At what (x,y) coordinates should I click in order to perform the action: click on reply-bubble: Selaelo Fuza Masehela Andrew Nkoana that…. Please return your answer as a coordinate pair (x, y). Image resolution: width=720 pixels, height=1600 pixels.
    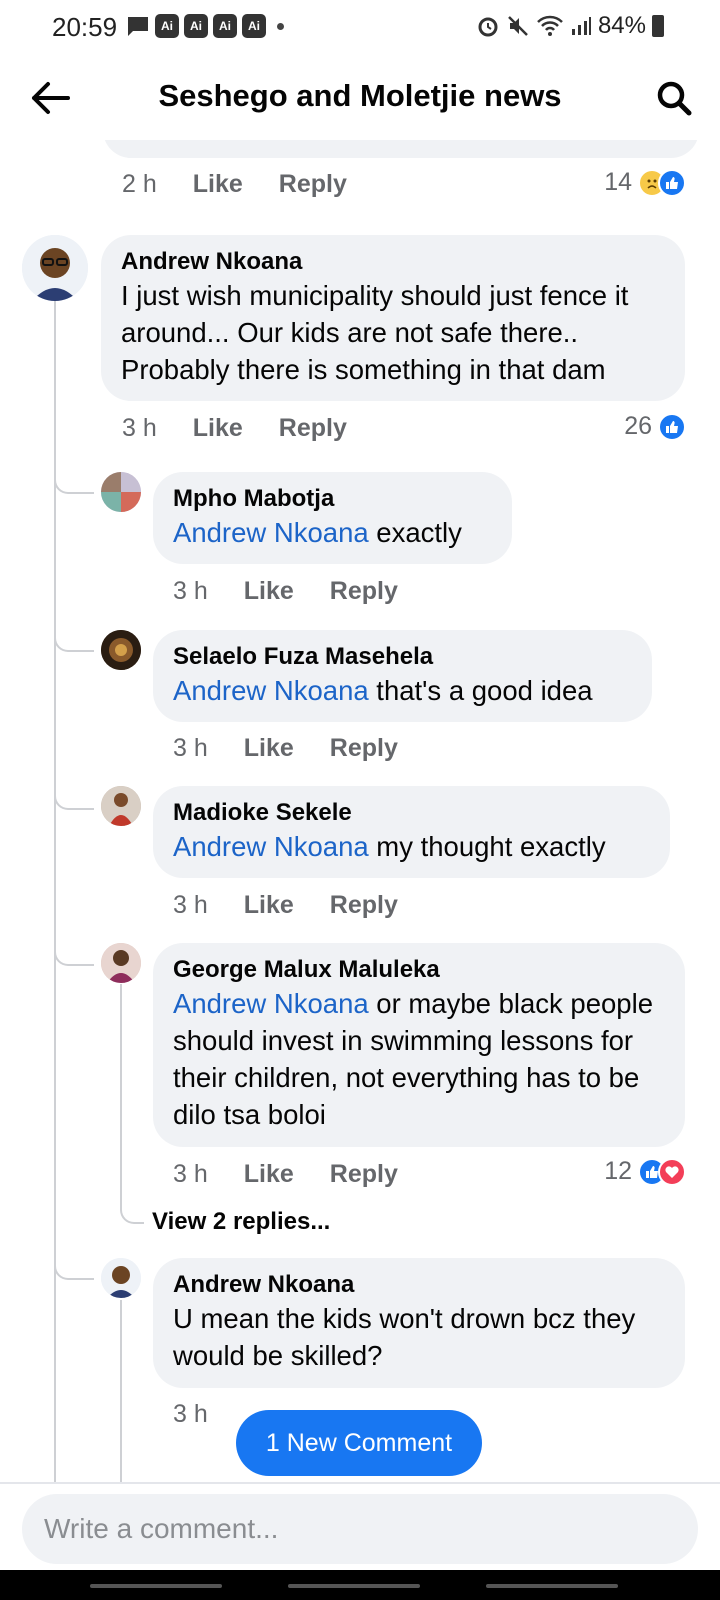
    Looking at the image, I should click on (402, 676).